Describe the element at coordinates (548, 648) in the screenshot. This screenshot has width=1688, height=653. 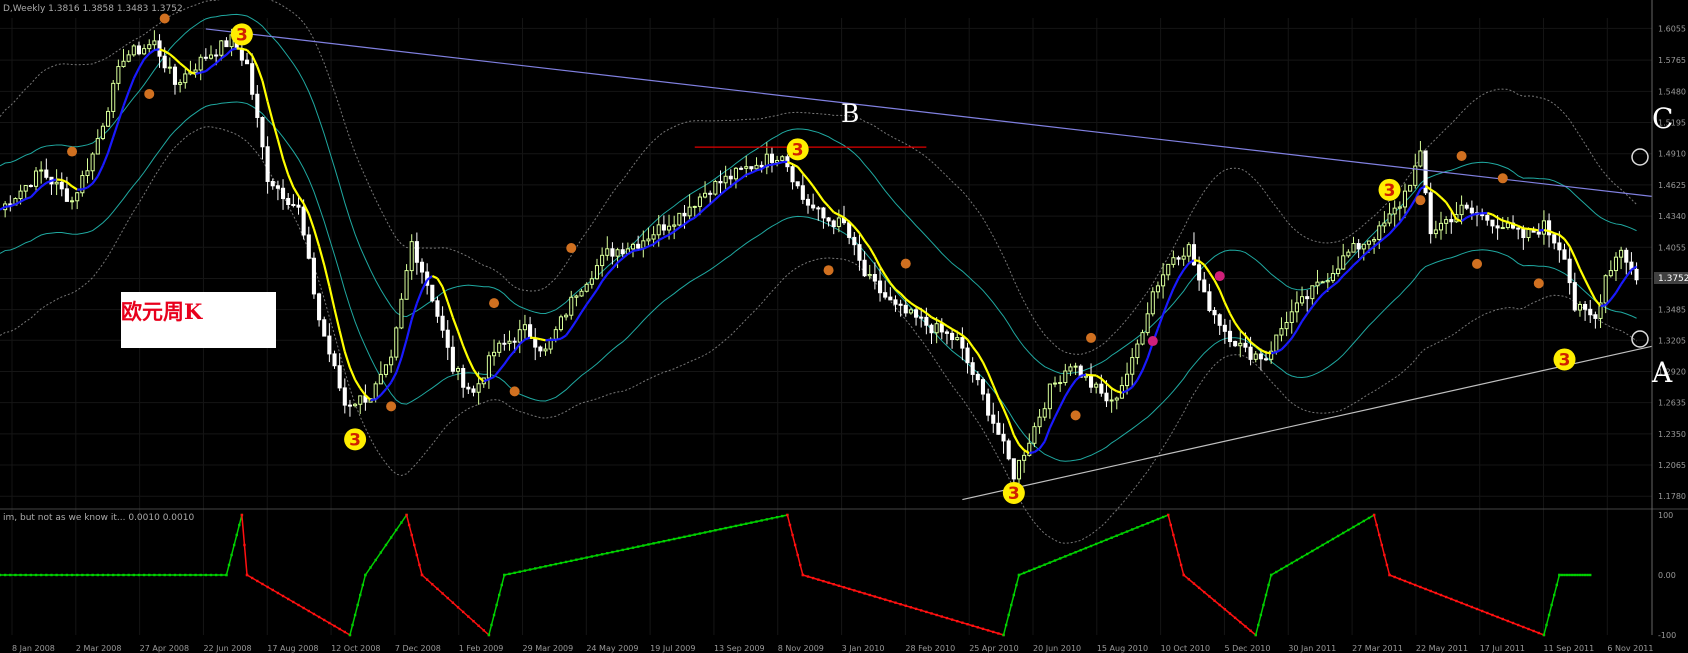
I see `x-tick-label: 29 Mar 2009` at that location.